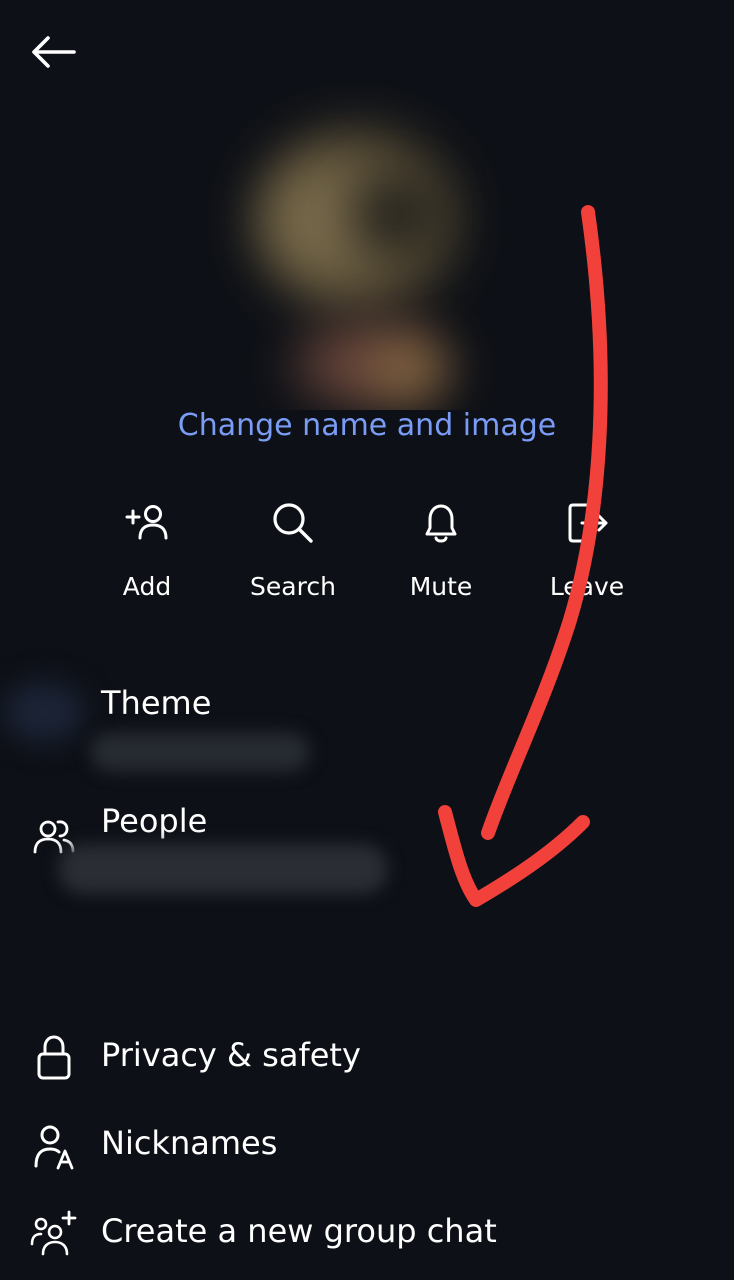 The height and width of the screenshot is (1280, 734). What do you see at coordinates (154, 821) in the screenshot?
I see `people-label: People` at bounding box center [154, 821].